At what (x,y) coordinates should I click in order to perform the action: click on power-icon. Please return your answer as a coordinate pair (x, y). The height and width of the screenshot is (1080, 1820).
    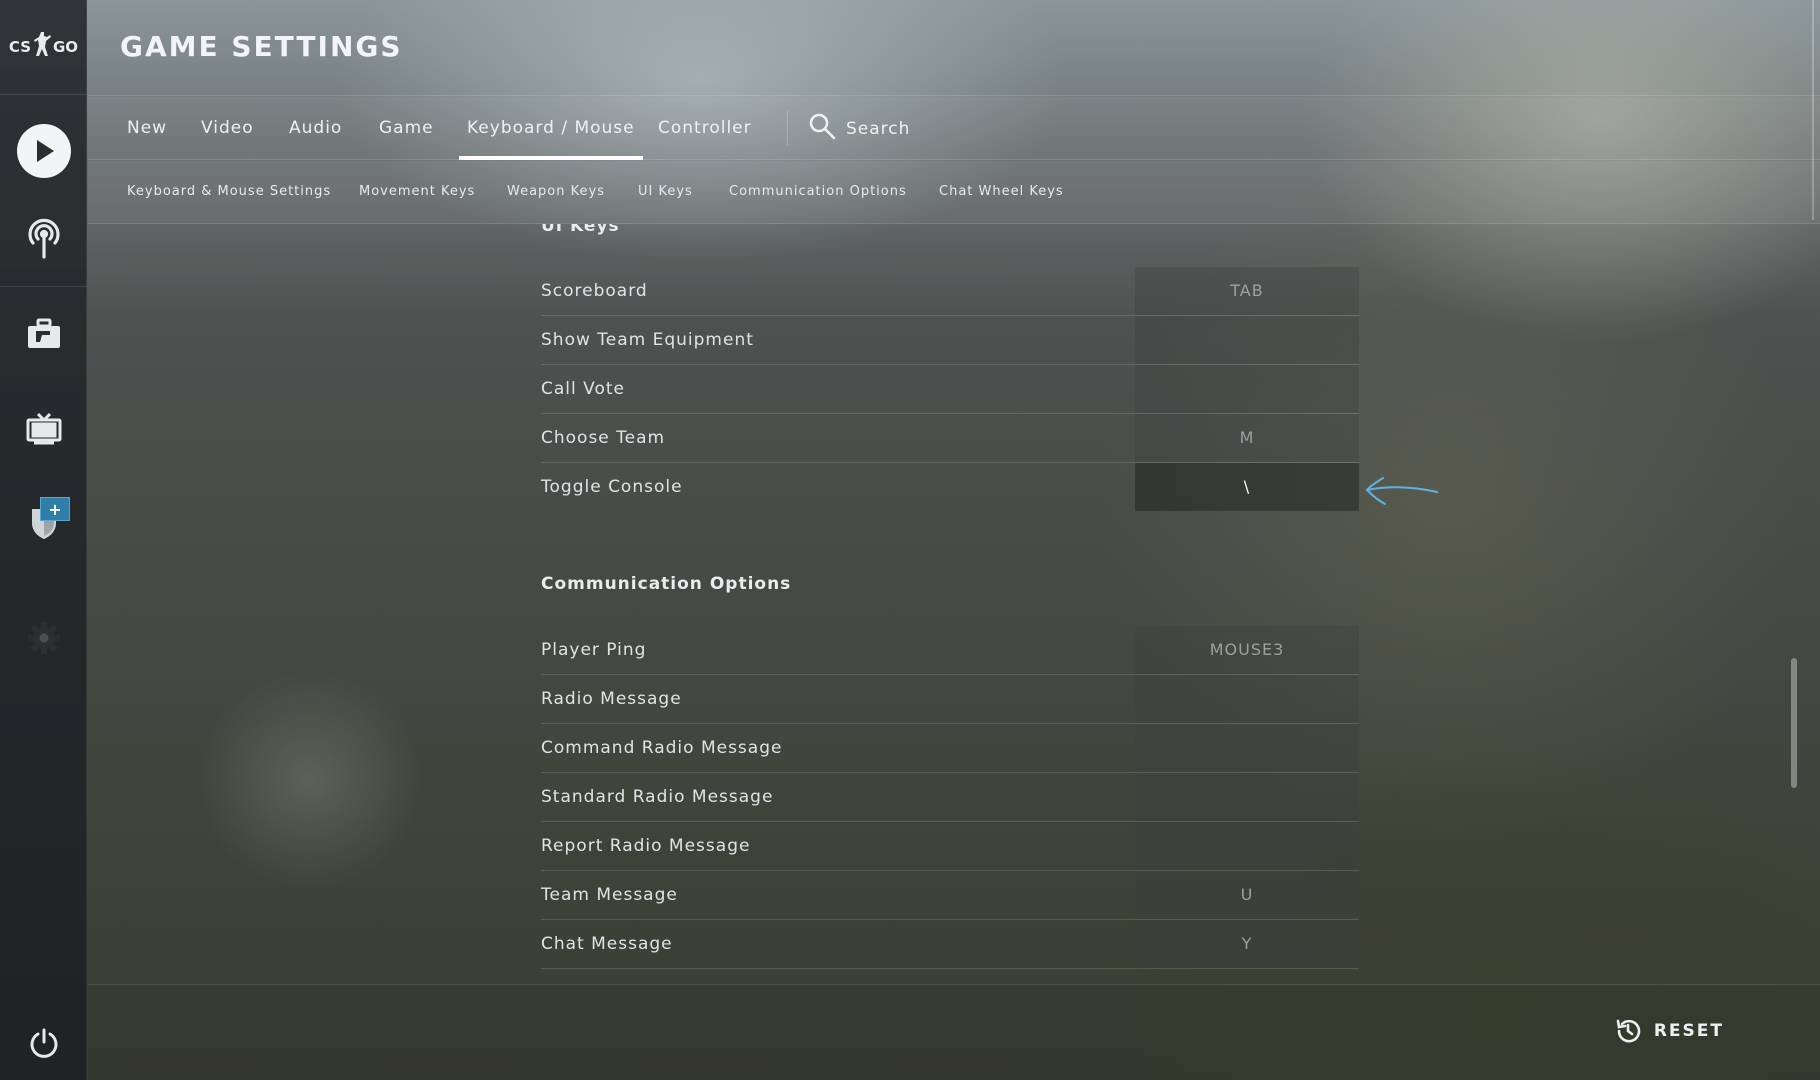
    Looking at the image, I should click on (44, 1045).